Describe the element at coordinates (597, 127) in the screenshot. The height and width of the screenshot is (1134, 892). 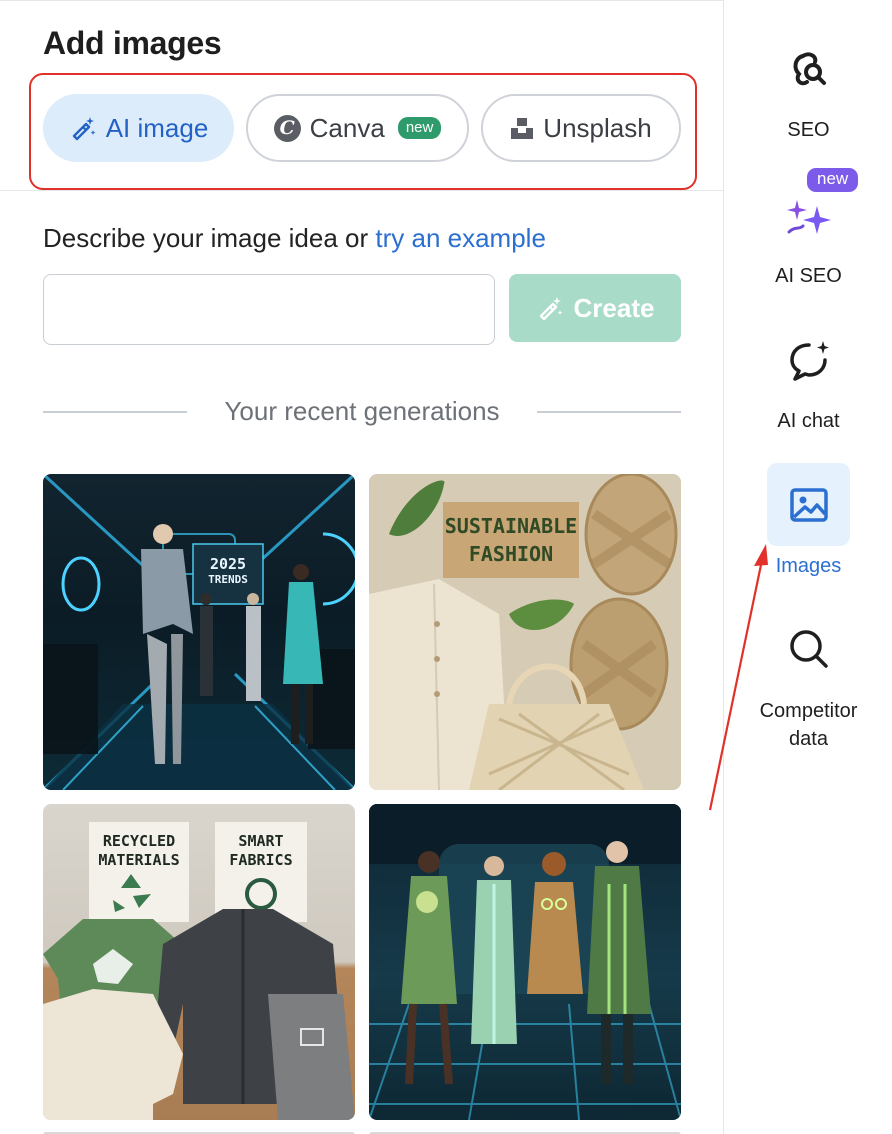
I see `tab-unsplash-label: Unsplash` at that location.